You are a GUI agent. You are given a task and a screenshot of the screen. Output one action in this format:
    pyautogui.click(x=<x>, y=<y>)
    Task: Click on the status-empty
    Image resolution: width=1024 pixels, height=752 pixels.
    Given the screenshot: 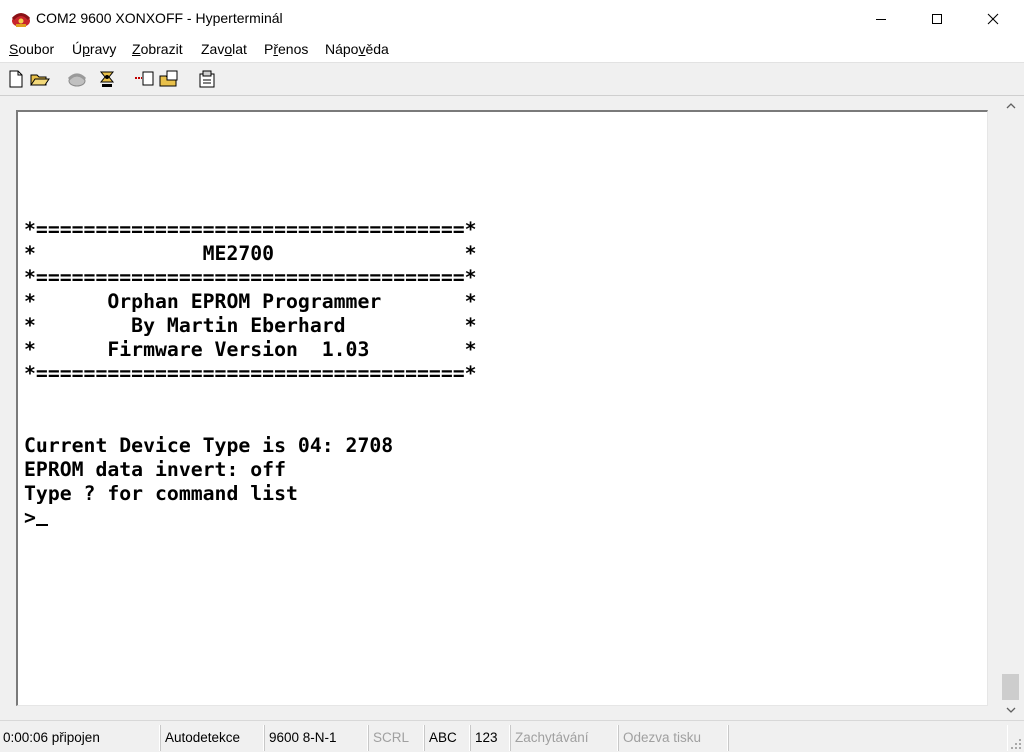 What is the action you would take?
    pyautogui.click(x=868, y=738)
    